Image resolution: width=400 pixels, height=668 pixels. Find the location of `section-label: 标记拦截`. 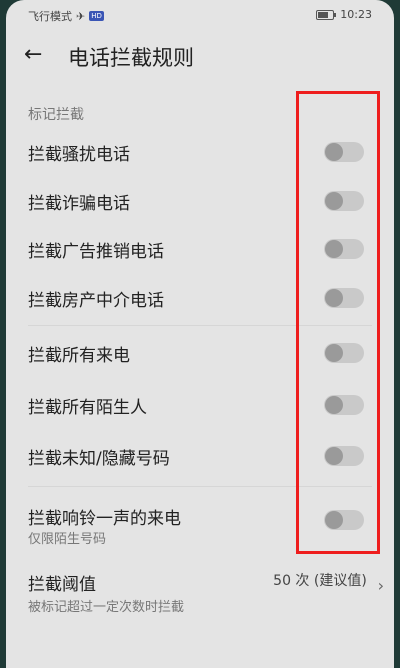

section-label: 标记拦截 is located at coordinates (56, 115).